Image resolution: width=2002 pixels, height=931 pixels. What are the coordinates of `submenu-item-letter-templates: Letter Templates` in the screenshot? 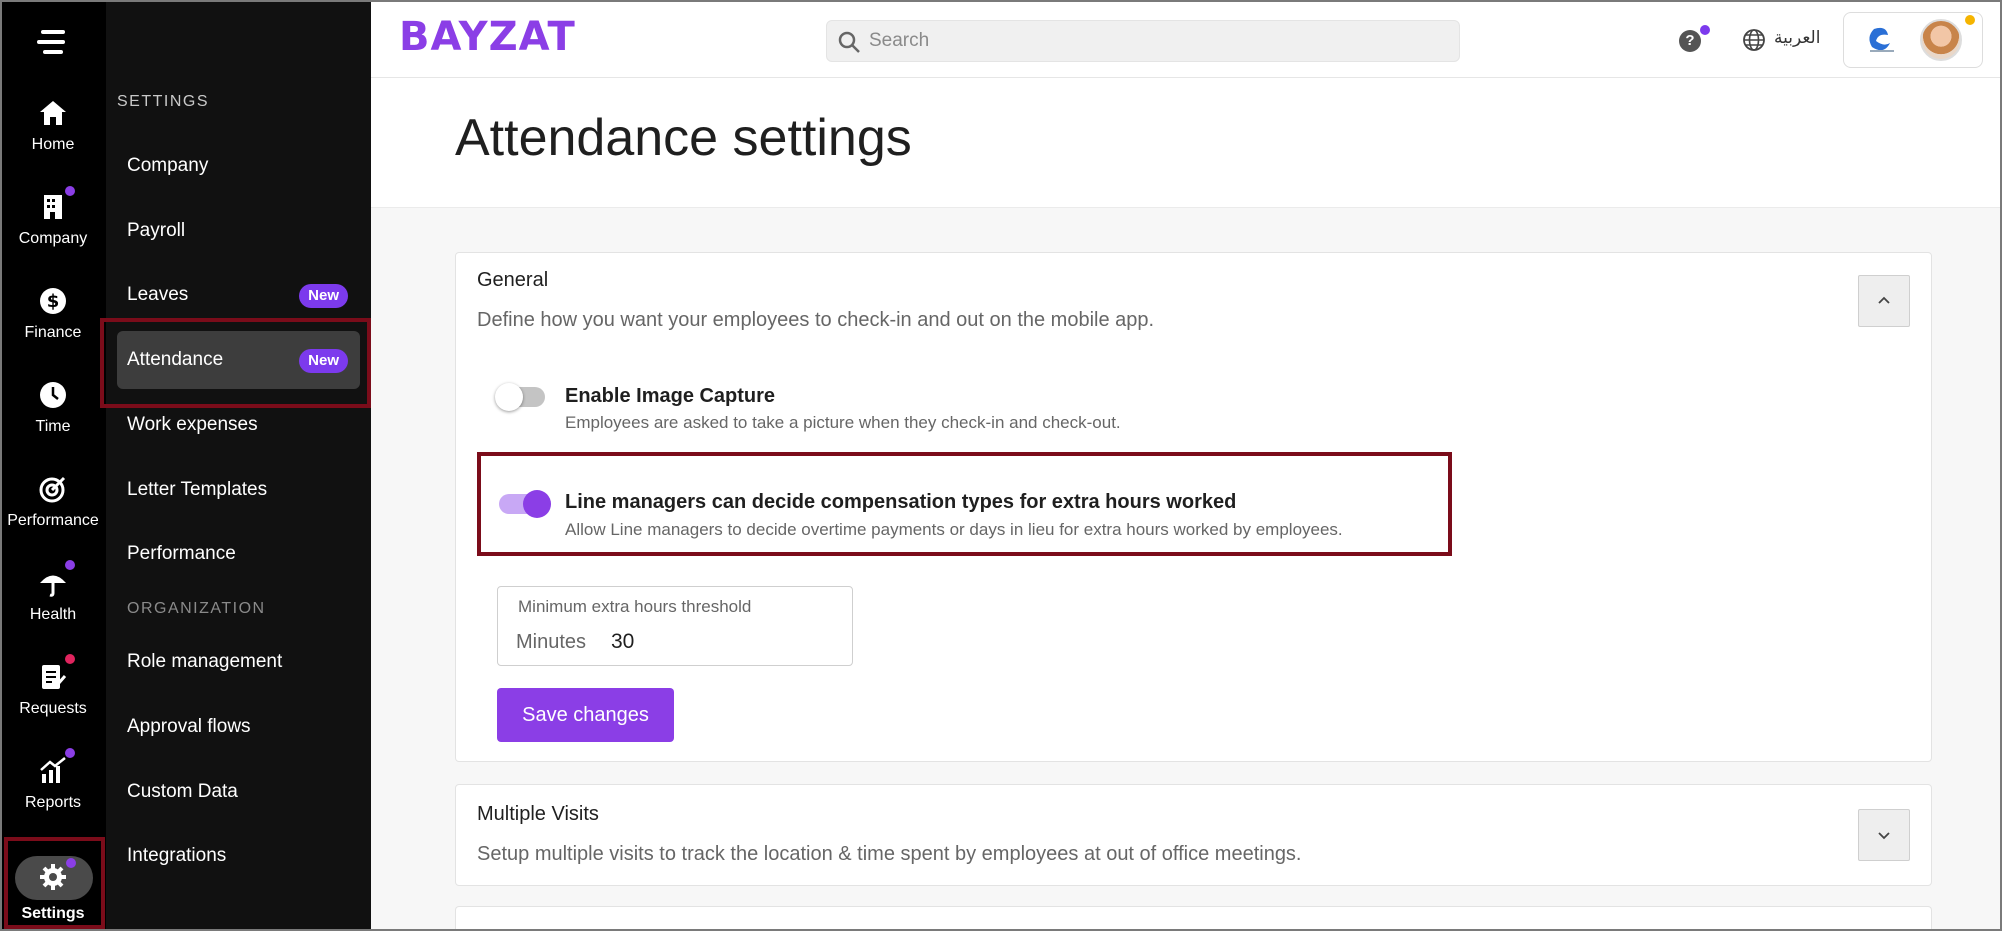 It's located at (238, 490).